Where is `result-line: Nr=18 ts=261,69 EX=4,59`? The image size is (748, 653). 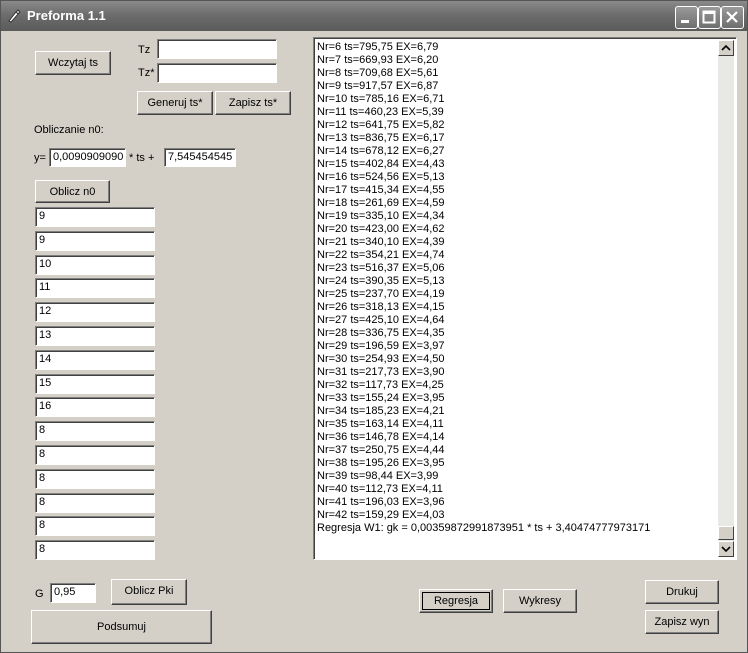 result-line: Nr=18 ts=261,69 EX=4,59 is located at coordinates (381, 203).